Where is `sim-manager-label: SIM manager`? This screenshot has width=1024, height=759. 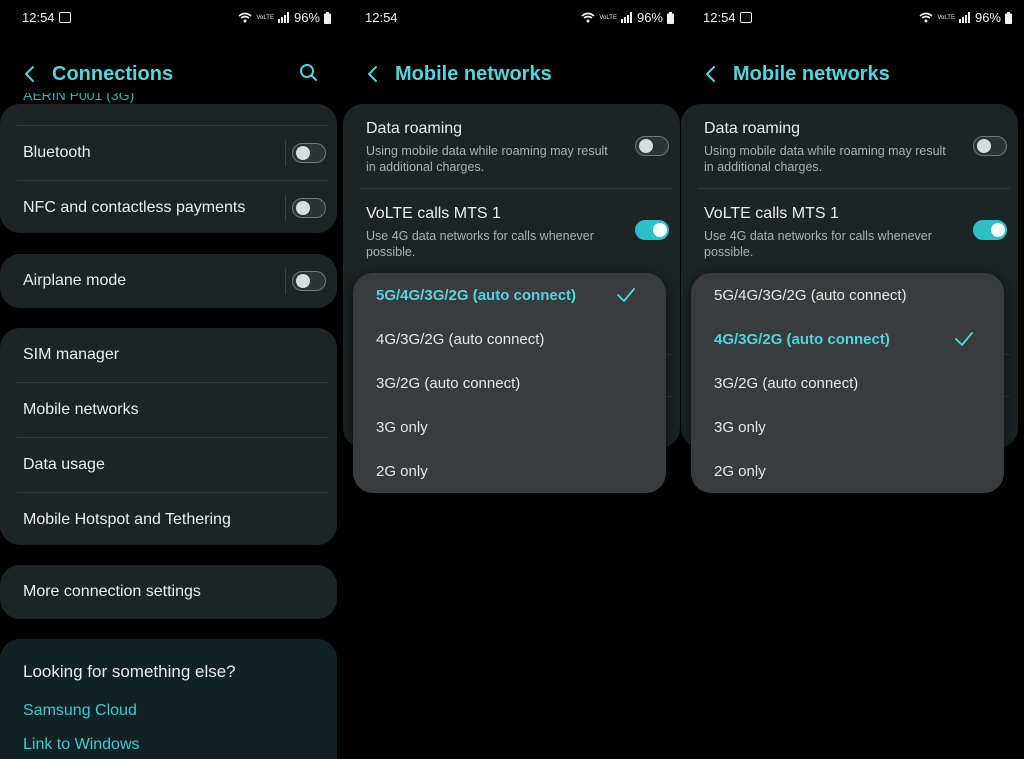 sim-manager-label: SIM manager is located at coordinates (71, 354).